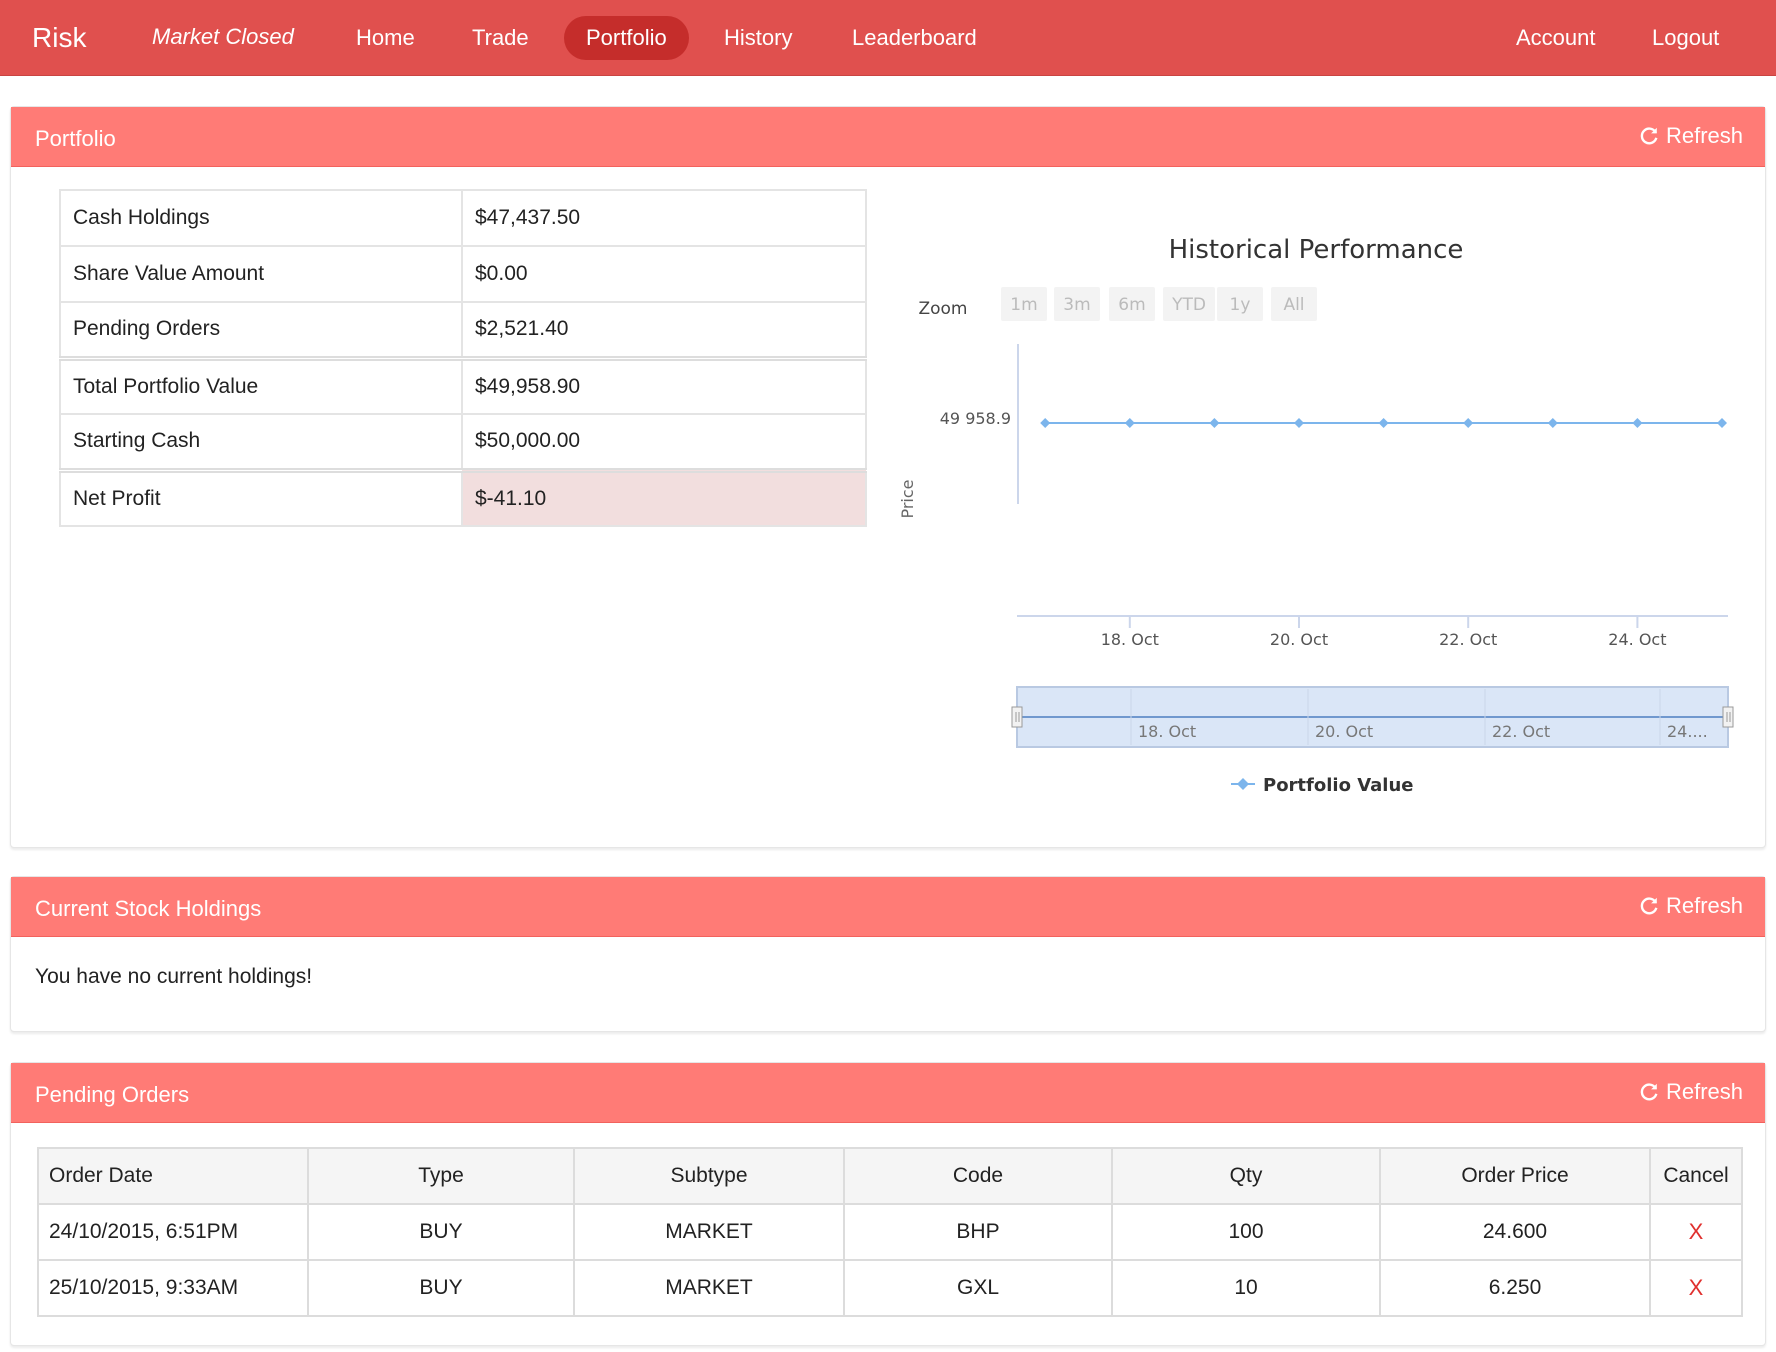  Describe the element at coordinates (1017, 717) in the screenshot. I see `navigator-left-handle` at that location.